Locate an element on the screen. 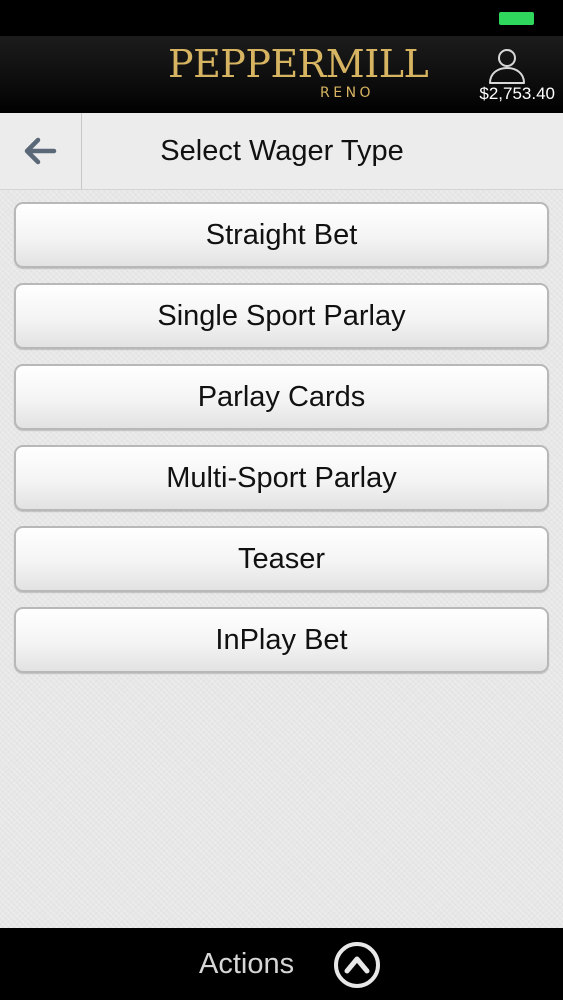  account-button: $2,753.40 is located at coordinates (505, 78).